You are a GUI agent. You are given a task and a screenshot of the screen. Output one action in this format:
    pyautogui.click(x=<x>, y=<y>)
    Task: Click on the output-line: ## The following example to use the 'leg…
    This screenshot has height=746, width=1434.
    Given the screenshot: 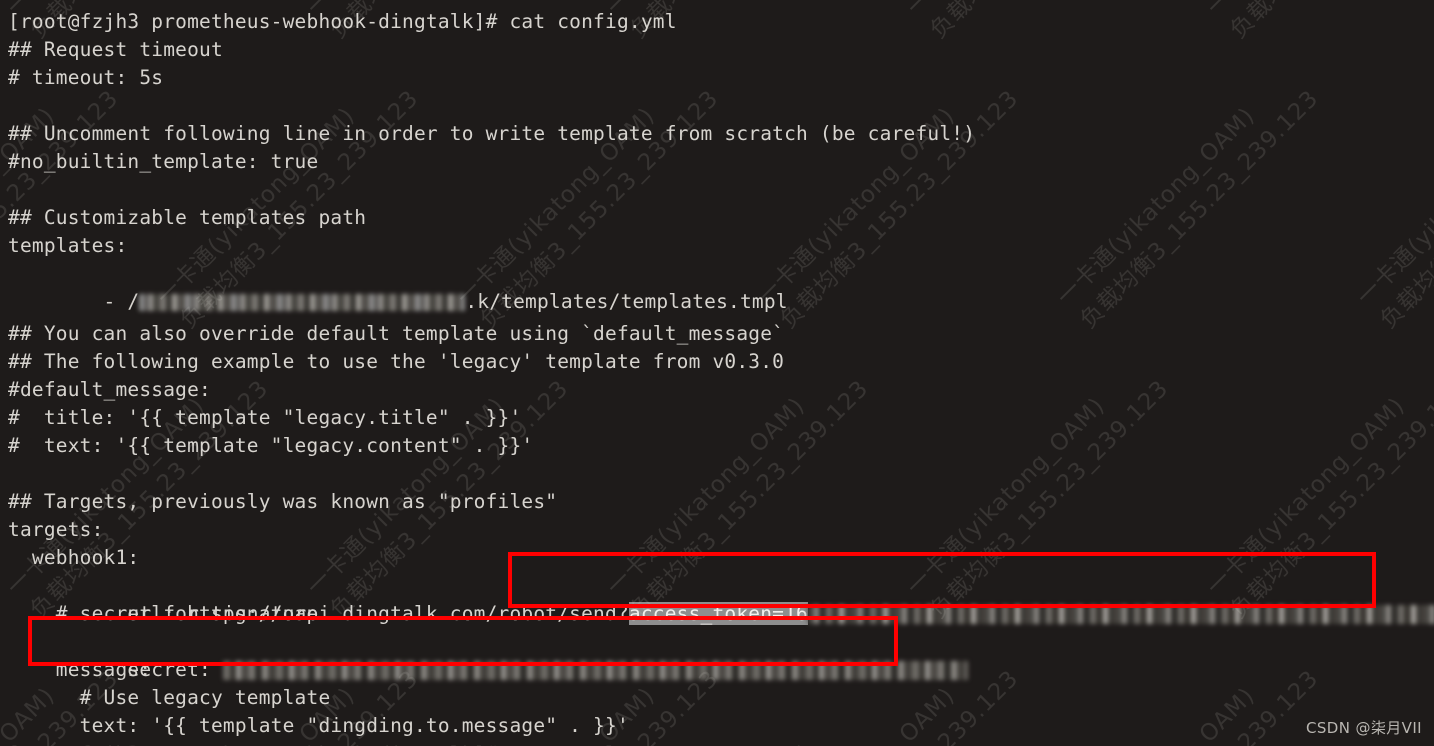 What is the action you would take?
    pyautogui.click(x=396, y=361)
    